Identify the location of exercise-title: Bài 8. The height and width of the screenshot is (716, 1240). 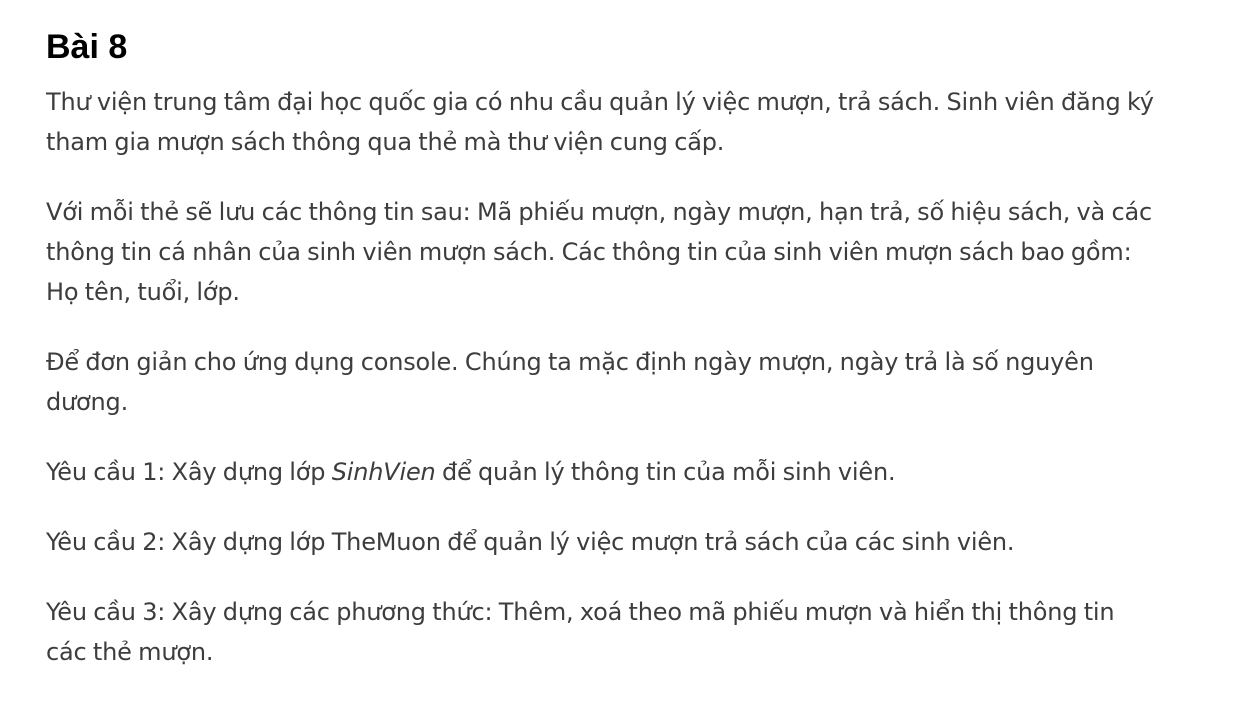
(87, 47).